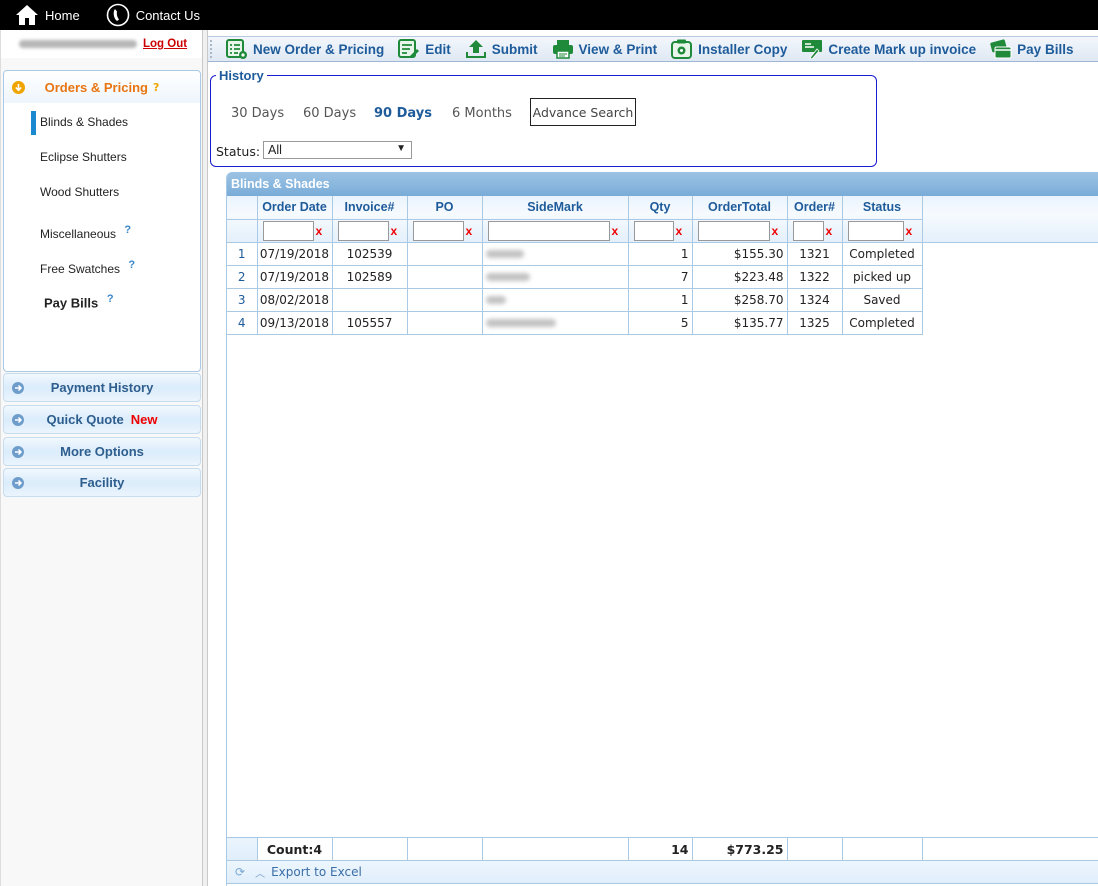 The height and width of the screenshot is (886, 1098). What do you see at coordinates (102, 451) in the screenshot?
I see `sidebar-section-more-options: More Options` at bounding box center [102, 451].